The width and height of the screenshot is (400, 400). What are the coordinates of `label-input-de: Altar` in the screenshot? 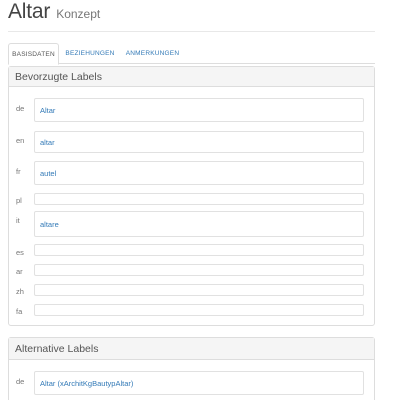 It's located at (199, 110).